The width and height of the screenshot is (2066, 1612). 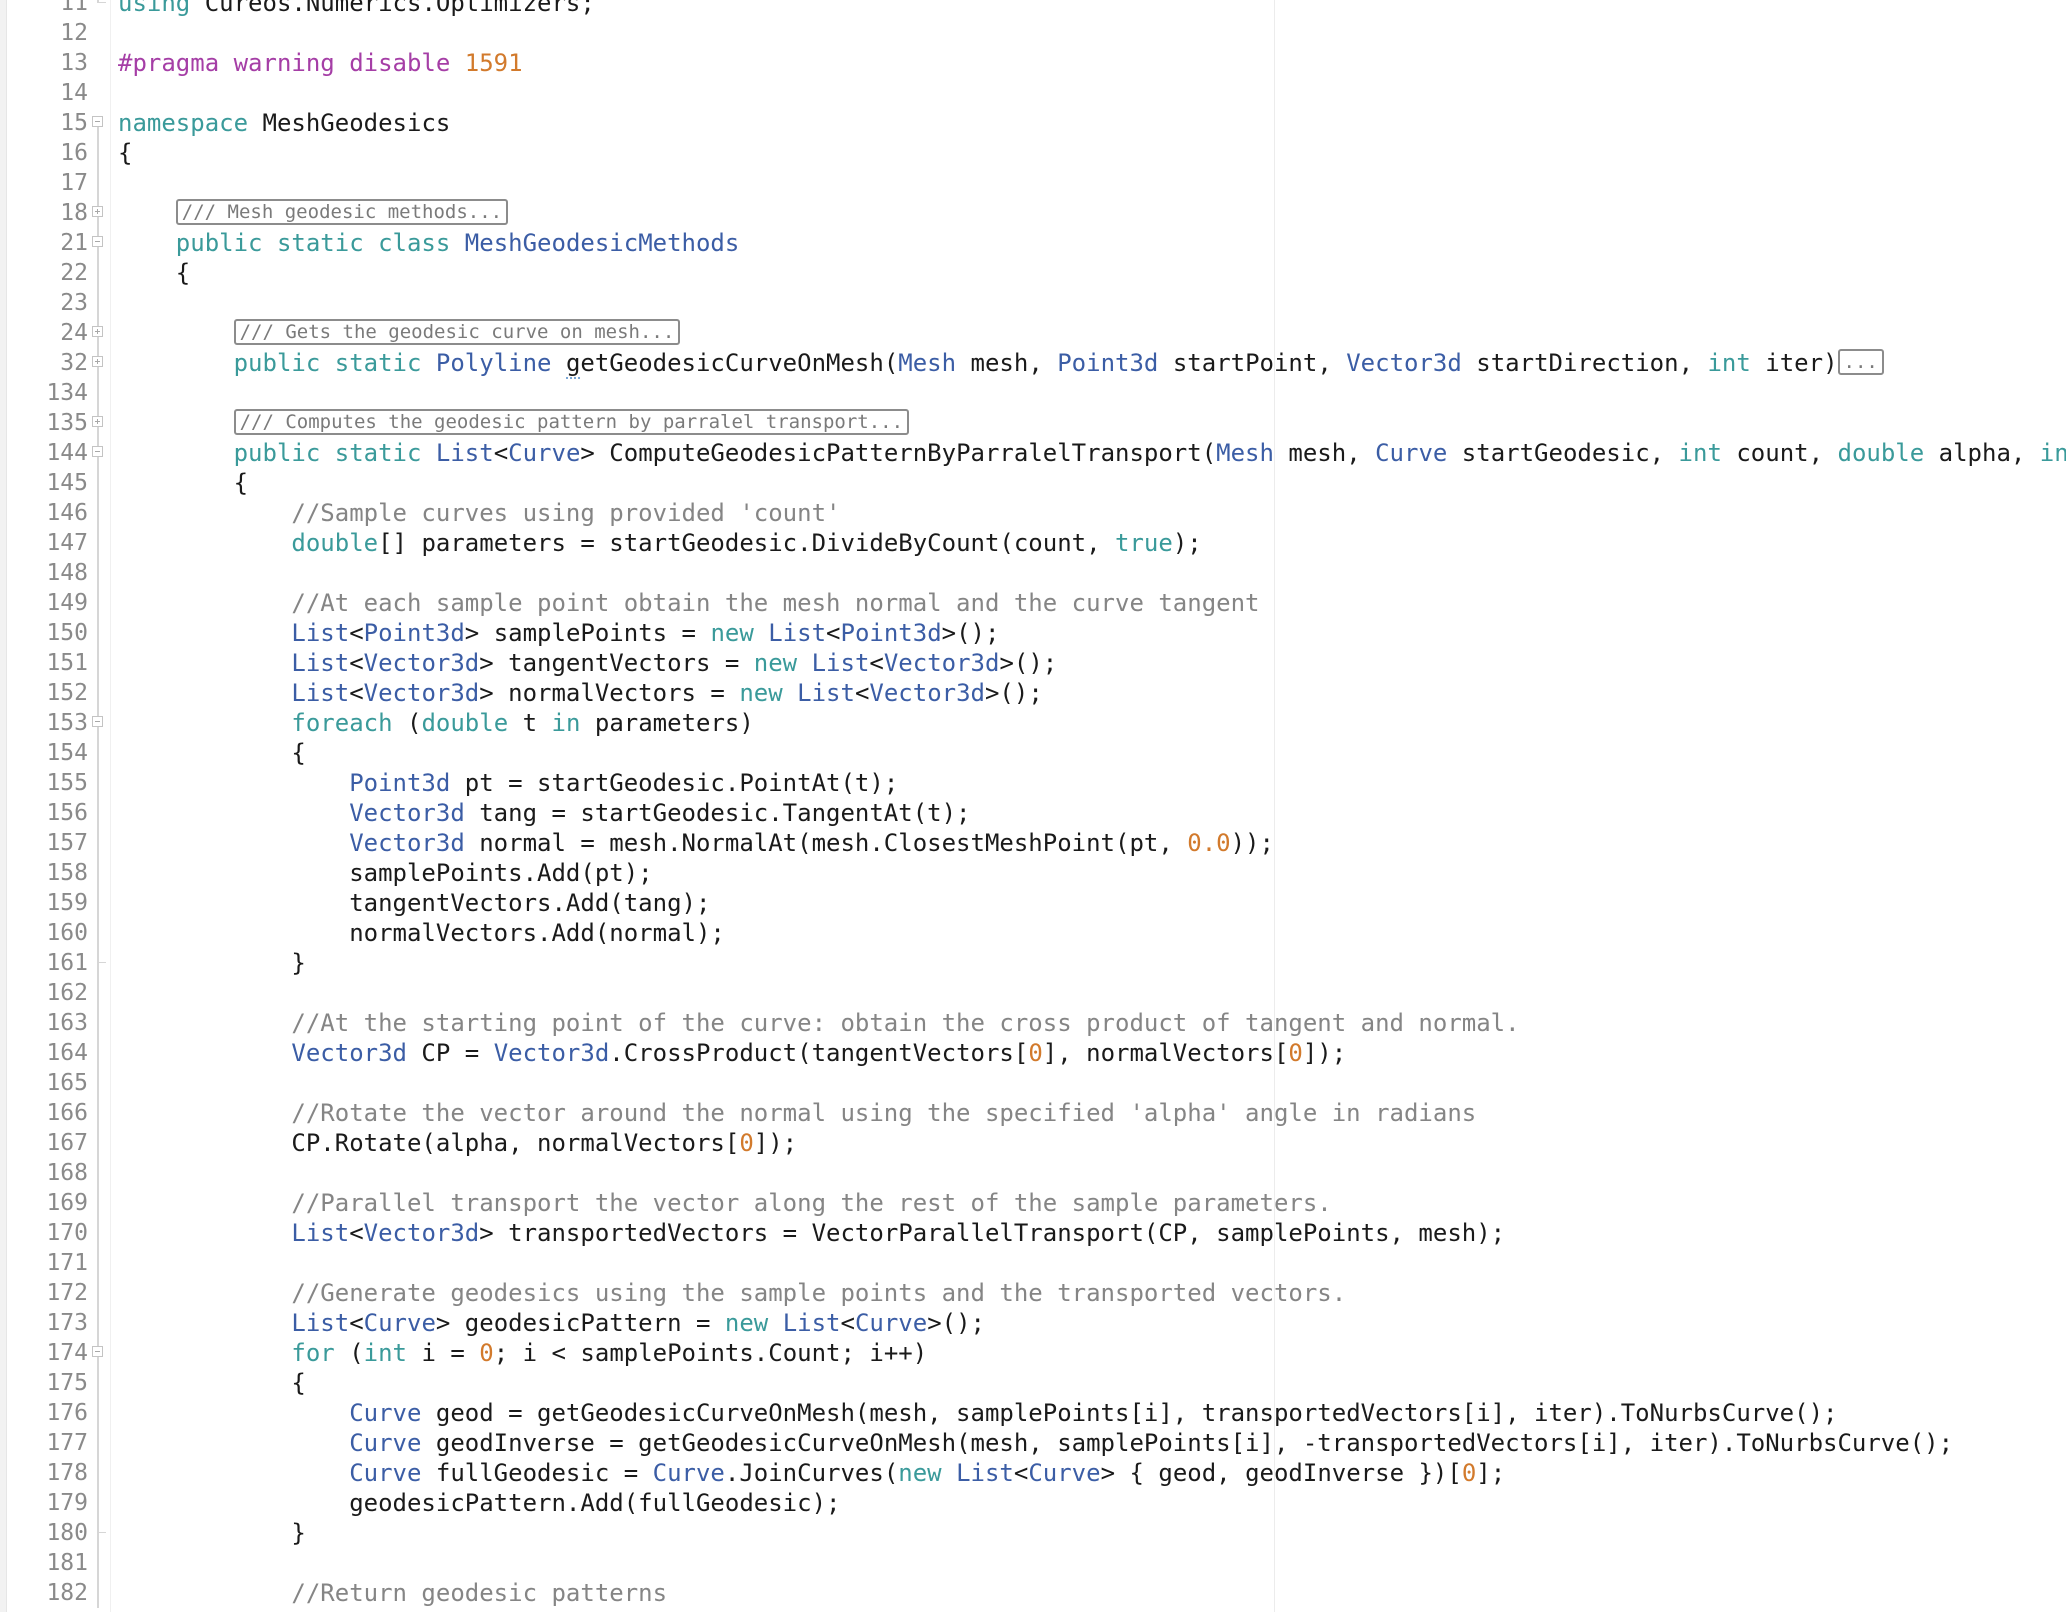 What do you see at coordinates (1033, 1383) in the screenshot?
I see `code-line: 175 {` at bounding box center [1033, 1383].